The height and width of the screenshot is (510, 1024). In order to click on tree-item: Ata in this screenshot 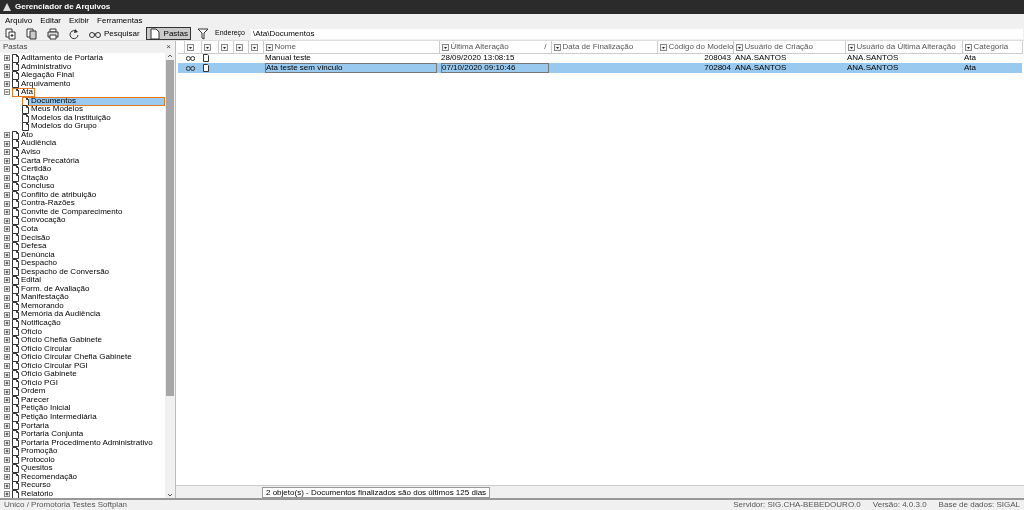, I will do `click(27, 92)`.